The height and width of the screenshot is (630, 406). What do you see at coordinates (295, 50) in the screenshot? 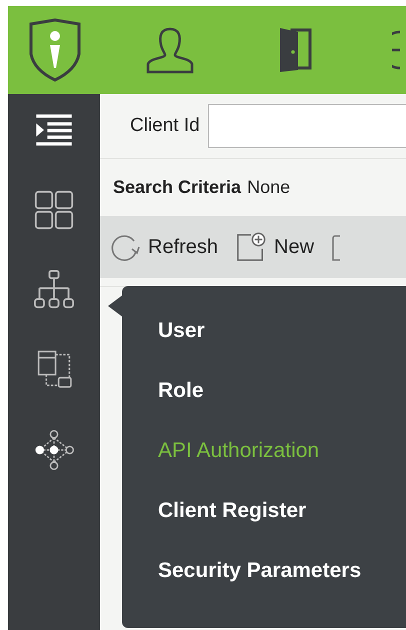
I see `door-icon` at bounding box center [295, 50].